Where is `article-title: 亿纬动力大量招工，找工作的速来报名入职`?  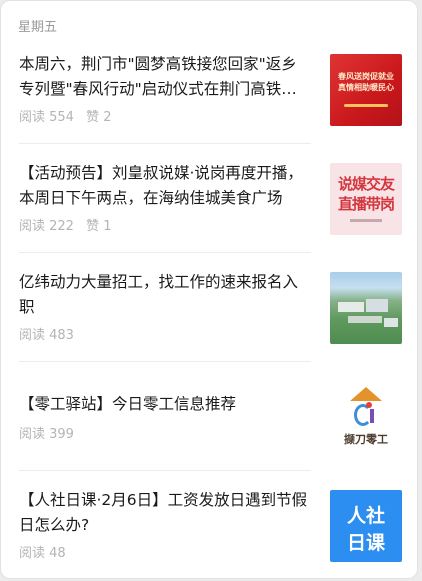
article-title: 亿纬动力大量招工，找工作的速来报名入职 is located at coordinates (165, 295).